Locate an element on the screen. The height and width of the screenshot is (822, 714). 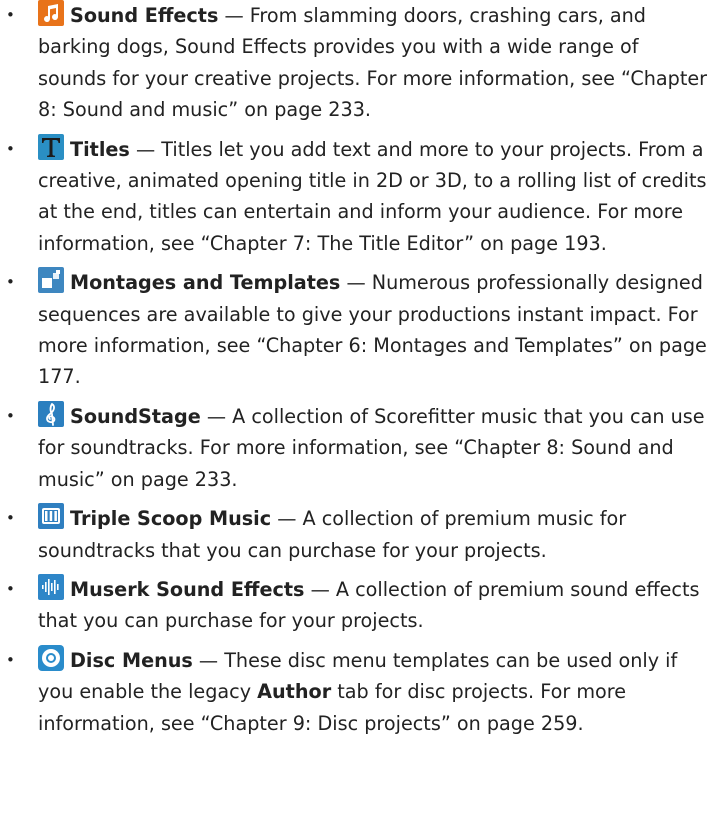
term-disc-menus: Disc Menus is located at coordinates (131, 660).